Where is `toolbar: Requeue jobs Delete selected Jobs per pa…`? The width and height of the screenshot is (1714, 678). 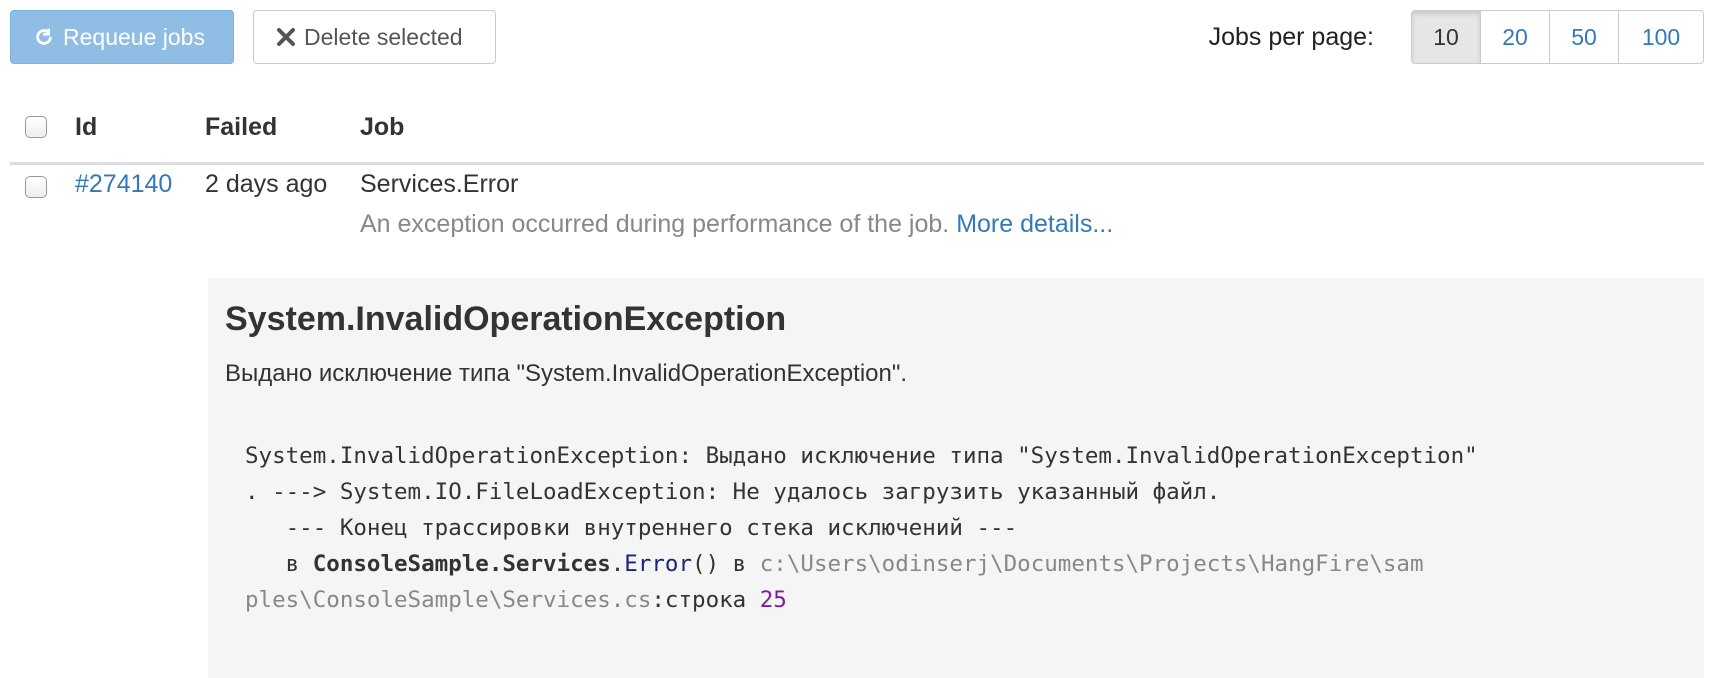 toolbar: Requeue jobs Delete selected Jobs per pa… is located at coordinates (857, 37).